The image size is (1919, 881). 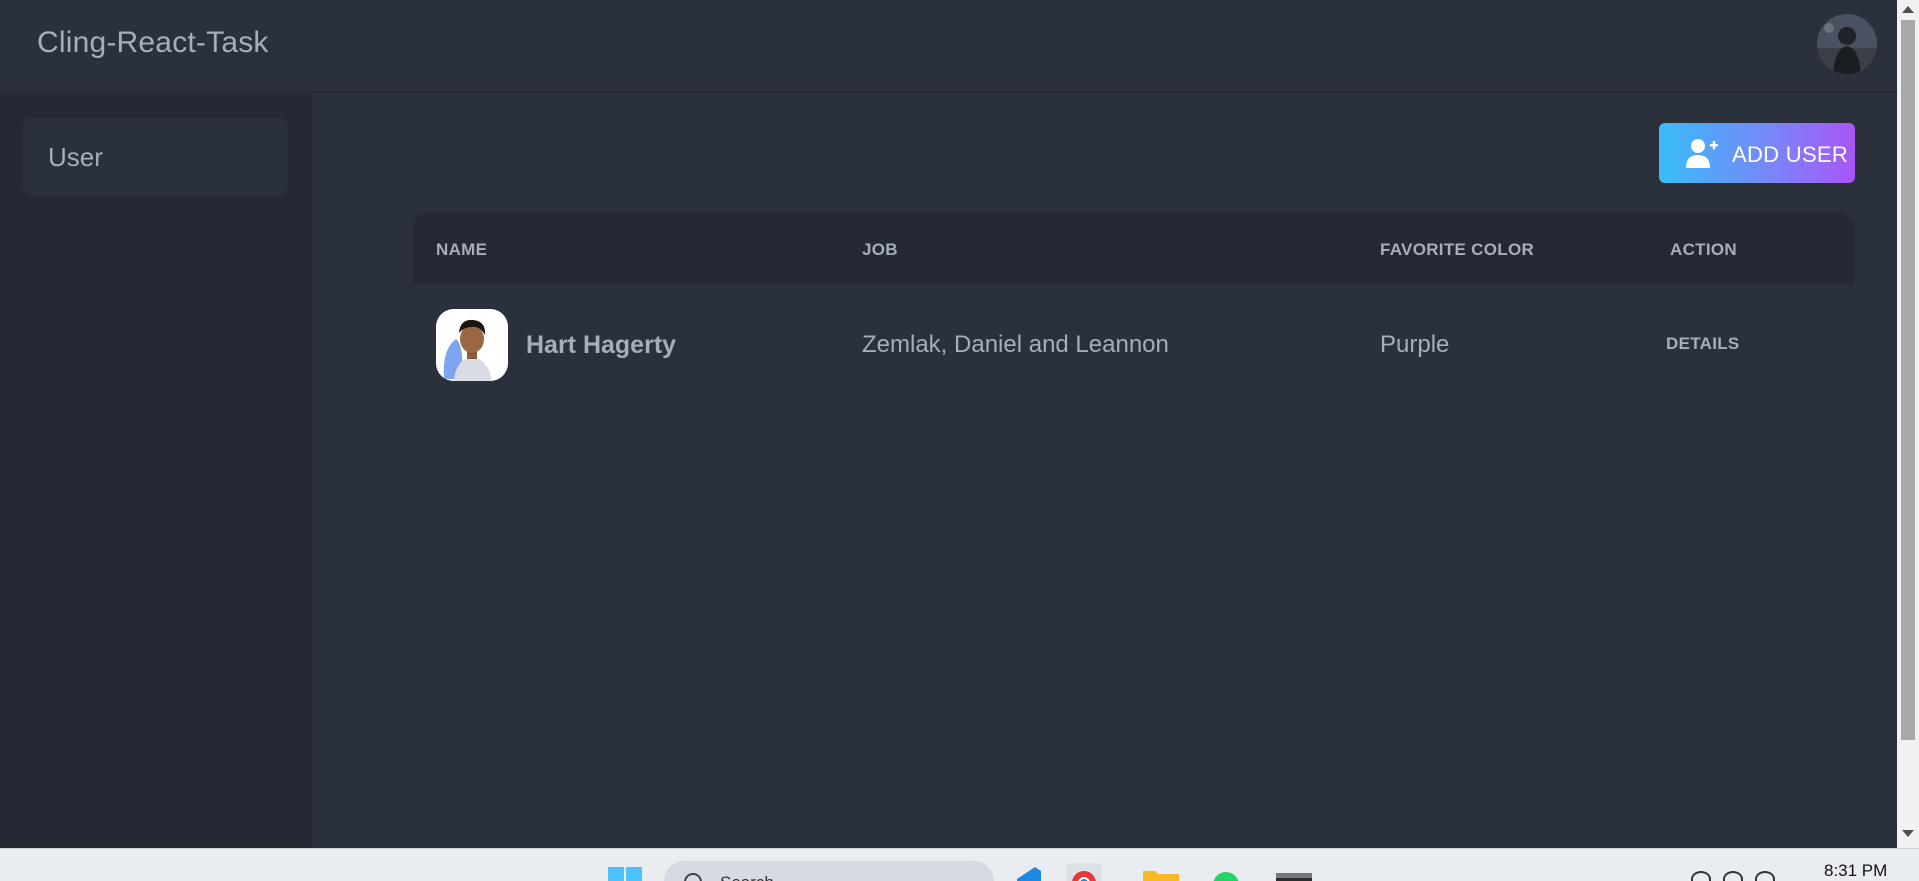 I want to click on vertical-scrollbar, so click(x=1908, y=424).